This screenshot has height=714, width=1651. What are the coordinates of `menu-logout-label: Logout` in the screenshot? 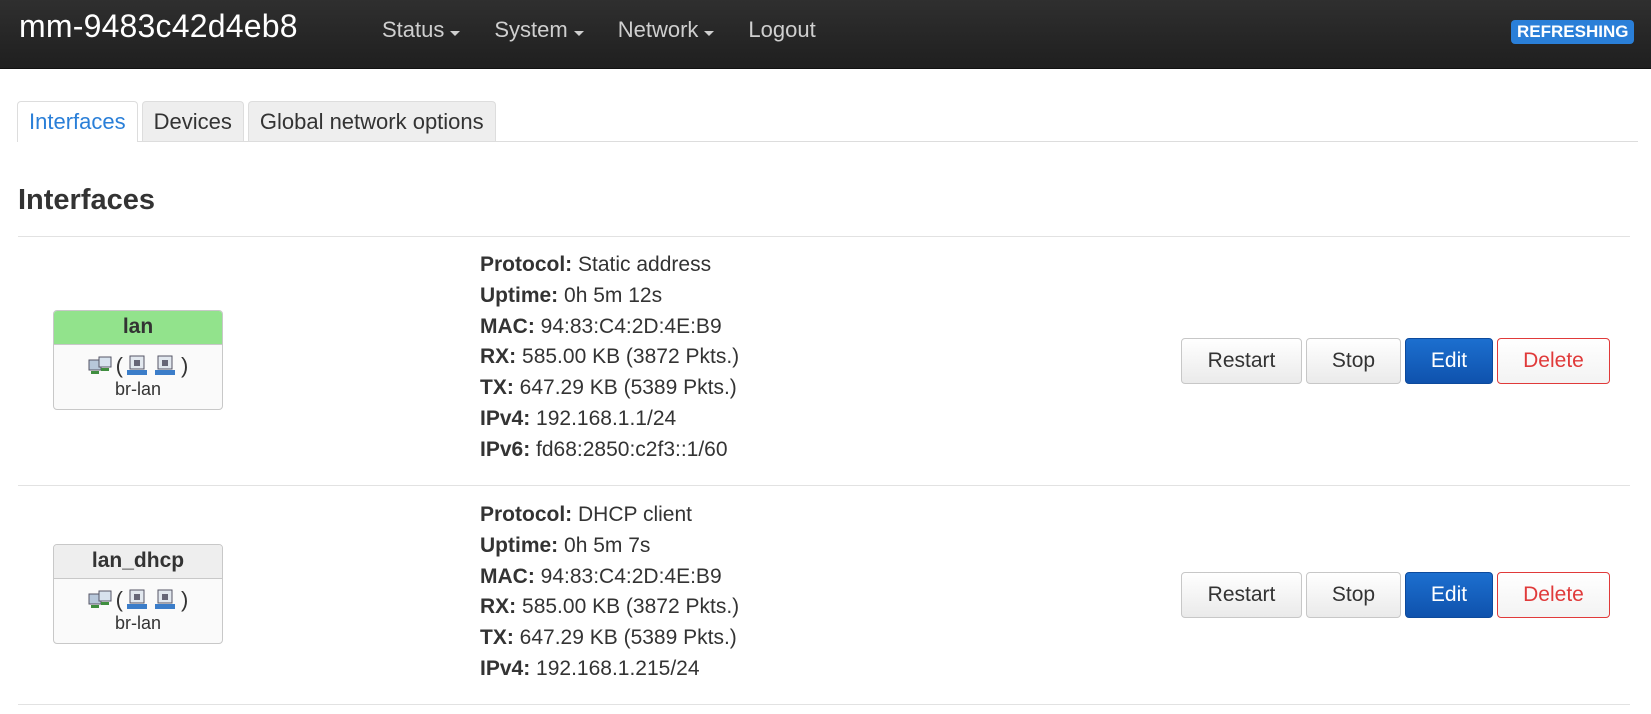 It's located at (782, 29).